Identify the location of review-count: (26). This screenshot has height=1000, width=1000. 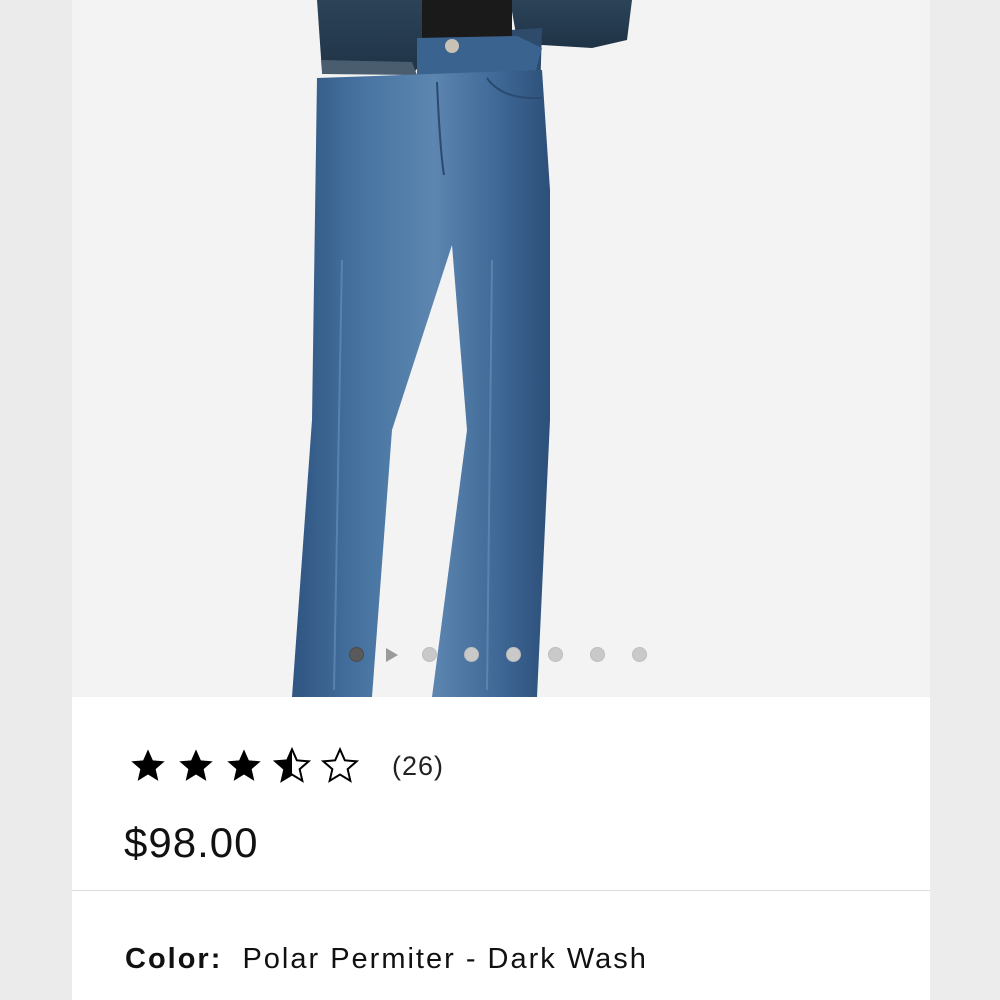
(418, 766).